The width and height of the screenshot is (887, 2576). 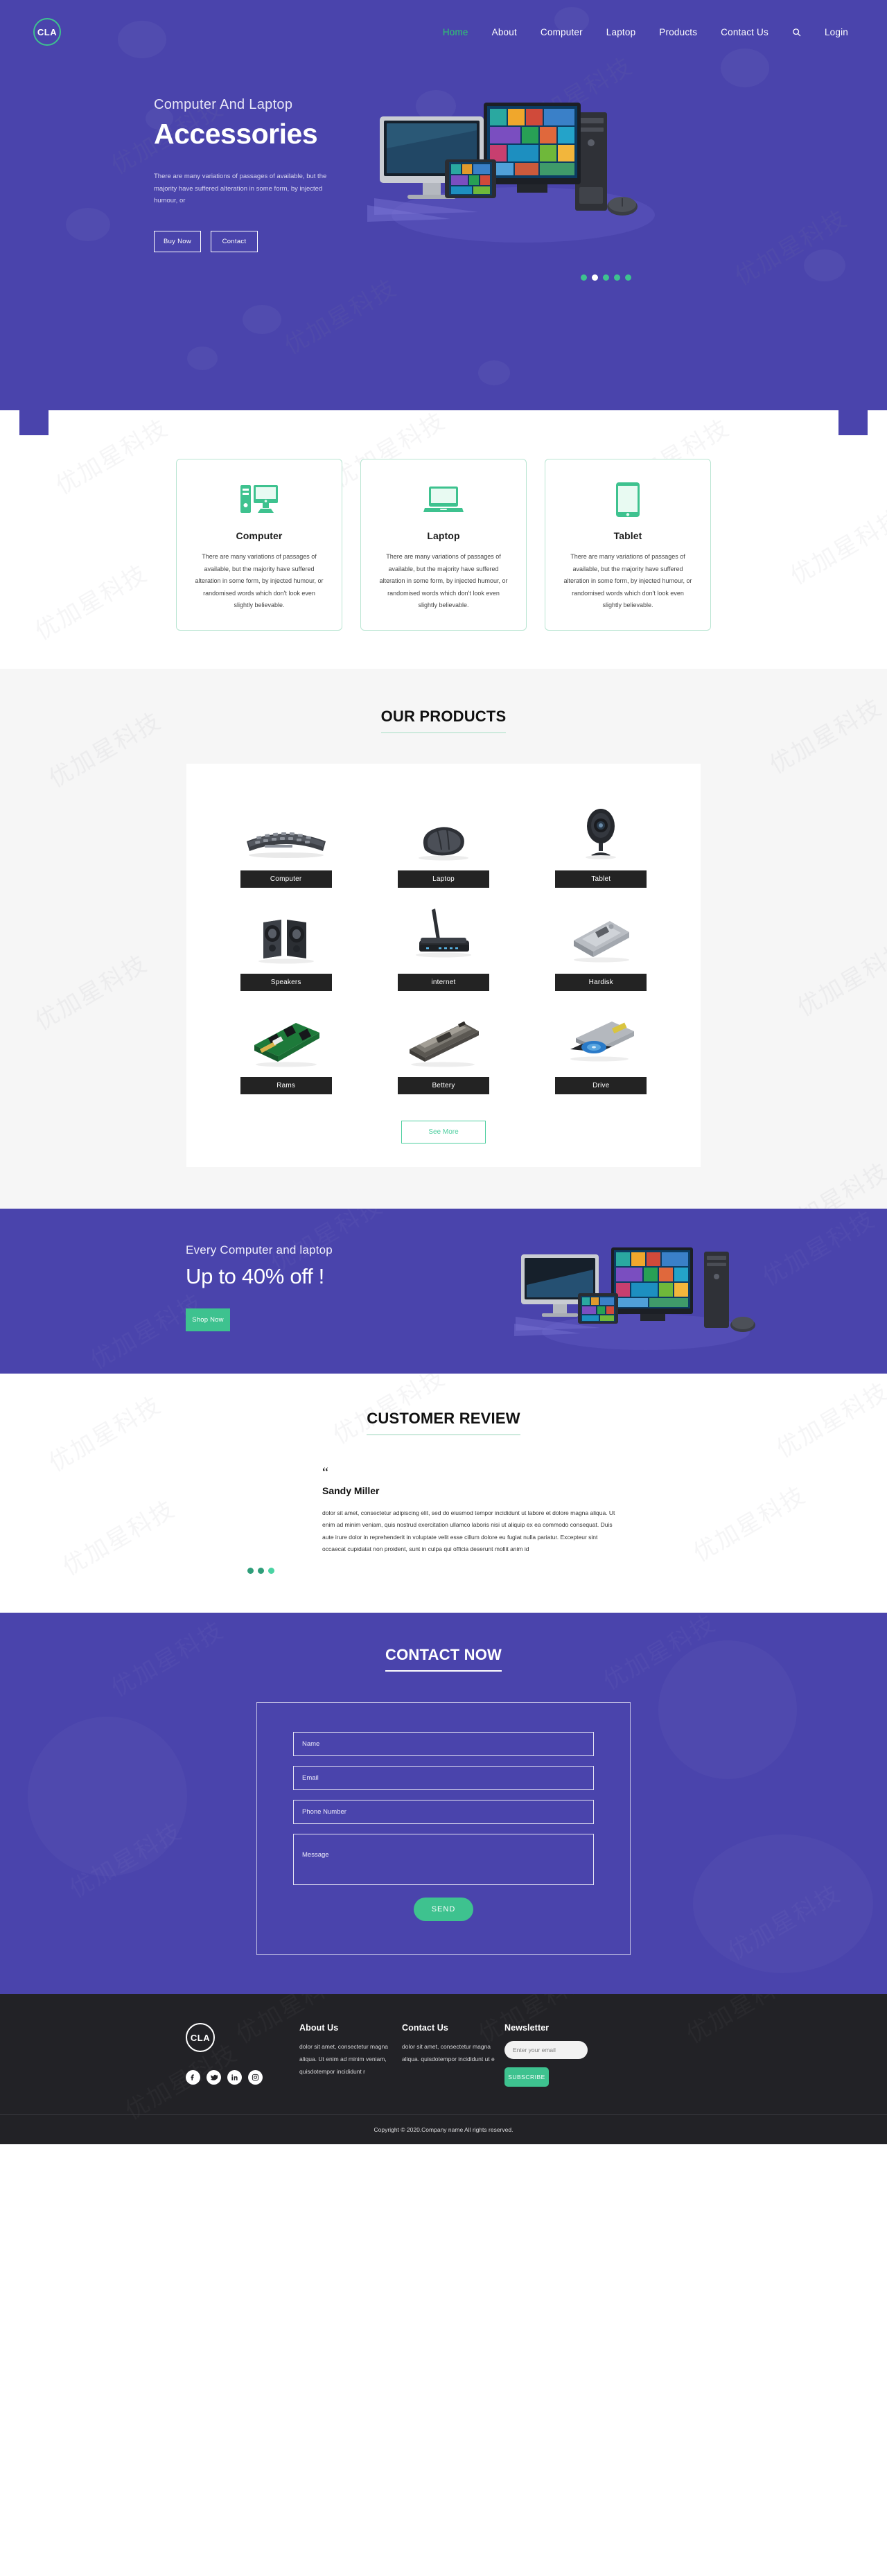 What do you see at coordinates (443, 1860) in the screenshot?
I see `message-textarea` at bounding box center [443, 1860].